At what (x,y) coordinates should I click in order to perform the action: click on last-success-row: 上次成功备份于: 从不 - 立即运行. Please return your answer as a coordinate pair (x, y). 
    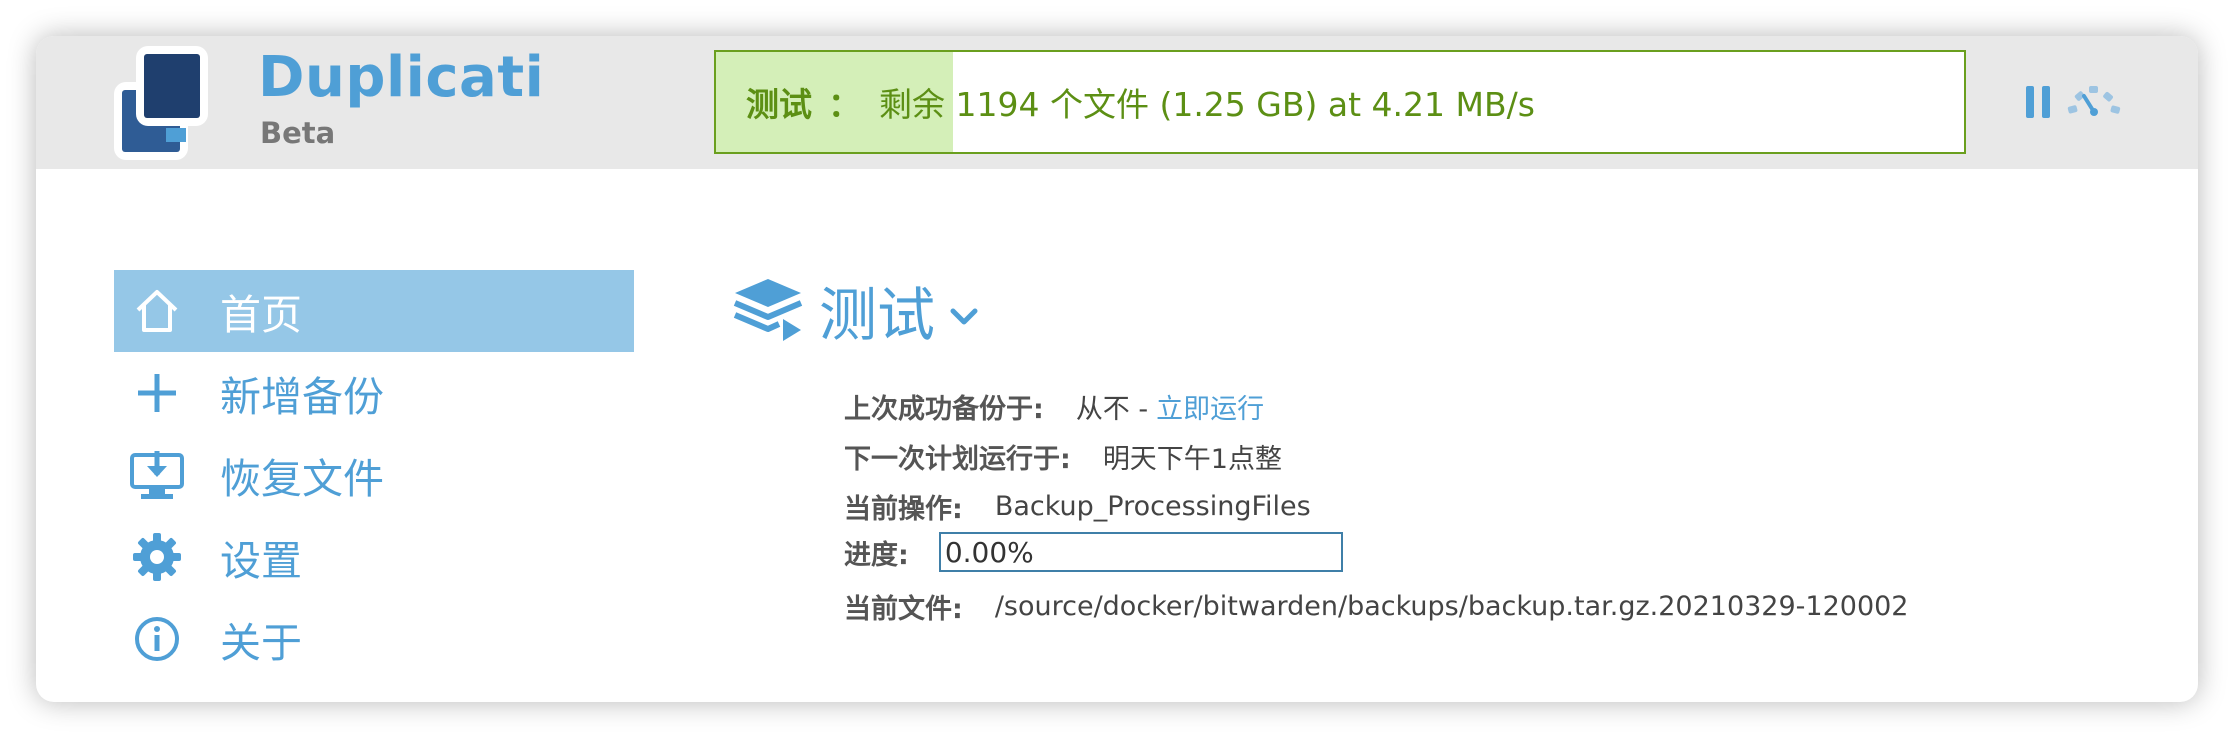
    Looking at the image, I should click on (1054, 406).